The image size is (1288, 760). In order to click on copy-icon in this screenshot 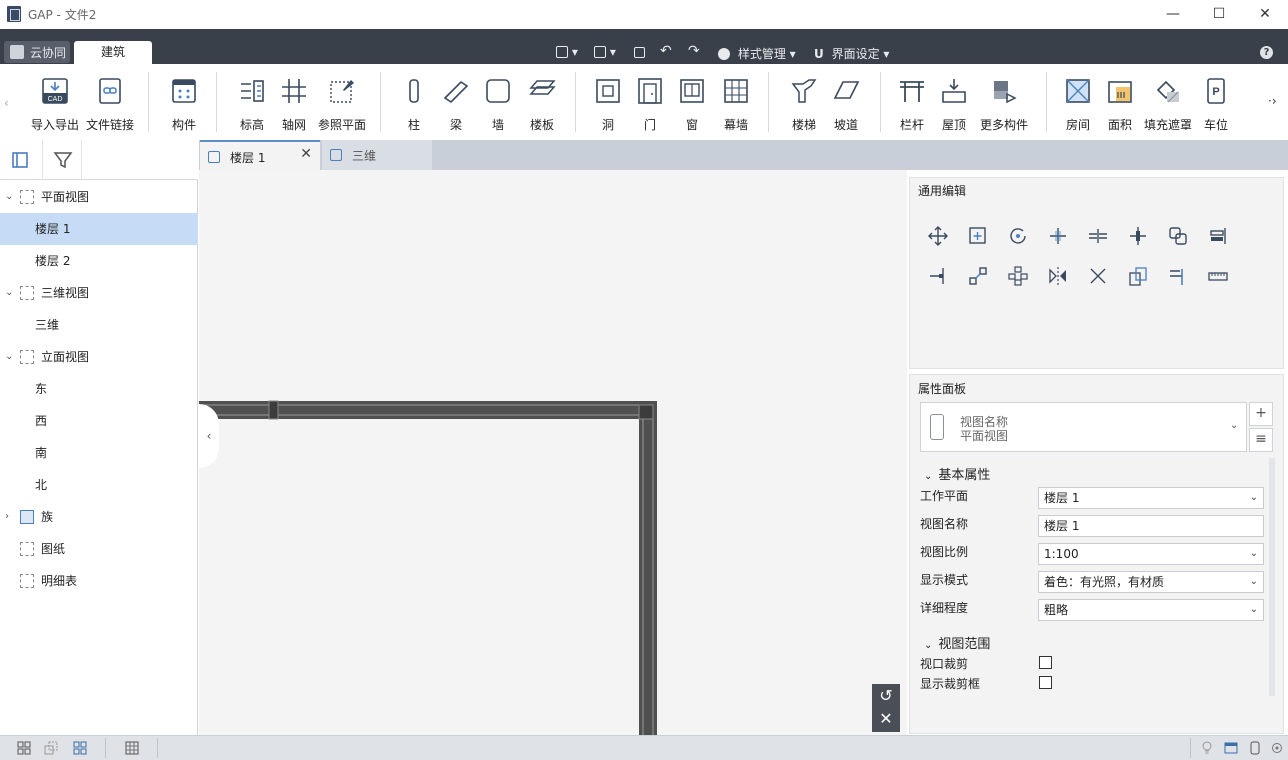, I will do `click(978, 236)`.